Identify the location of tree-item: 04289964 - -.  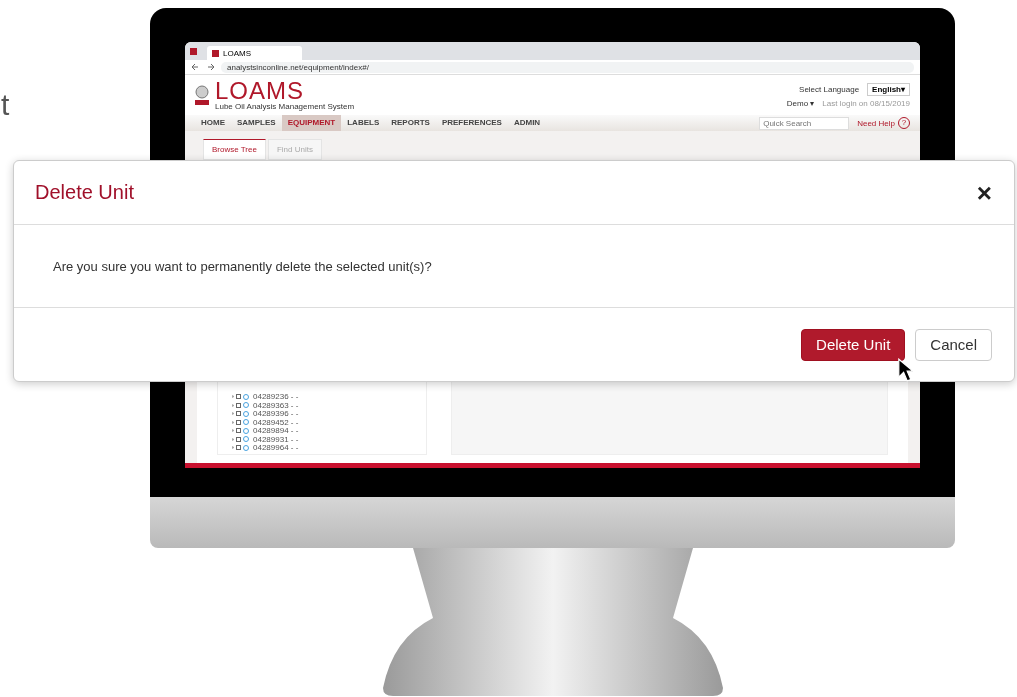
(276, 448).